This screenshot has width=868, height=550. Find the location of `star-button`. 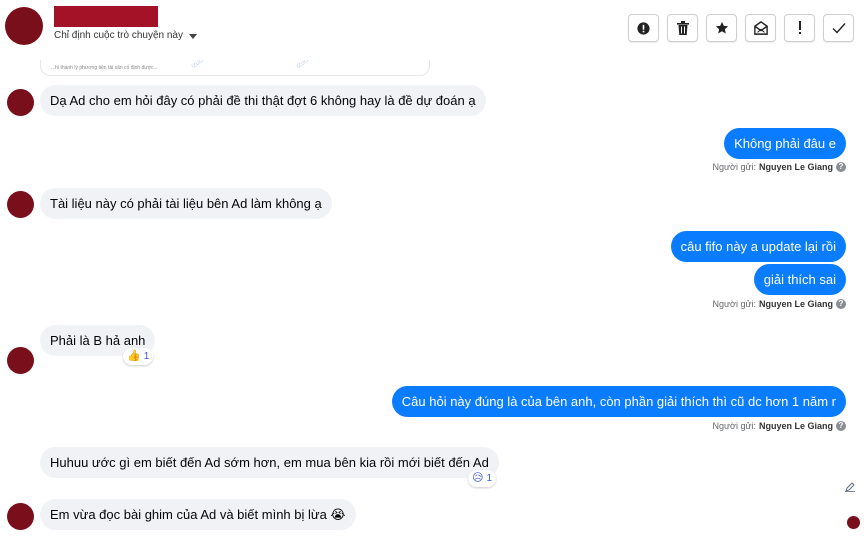

star-button is located at coordinates (721, 28).